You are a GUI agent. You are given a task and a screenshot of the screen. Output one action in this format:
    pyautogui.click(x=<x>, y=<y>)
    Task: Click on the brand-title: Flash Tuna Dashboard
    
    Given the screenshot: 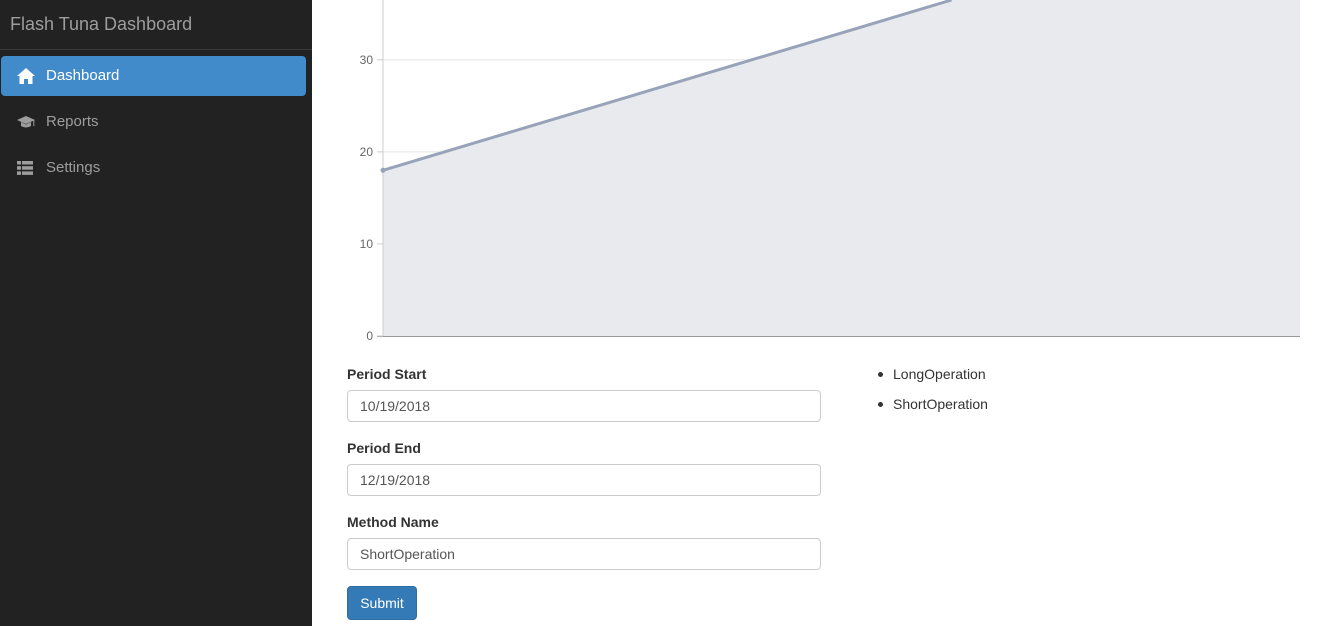 What is the action you would take?
    pyautogui.click(x=101, y=24)
    